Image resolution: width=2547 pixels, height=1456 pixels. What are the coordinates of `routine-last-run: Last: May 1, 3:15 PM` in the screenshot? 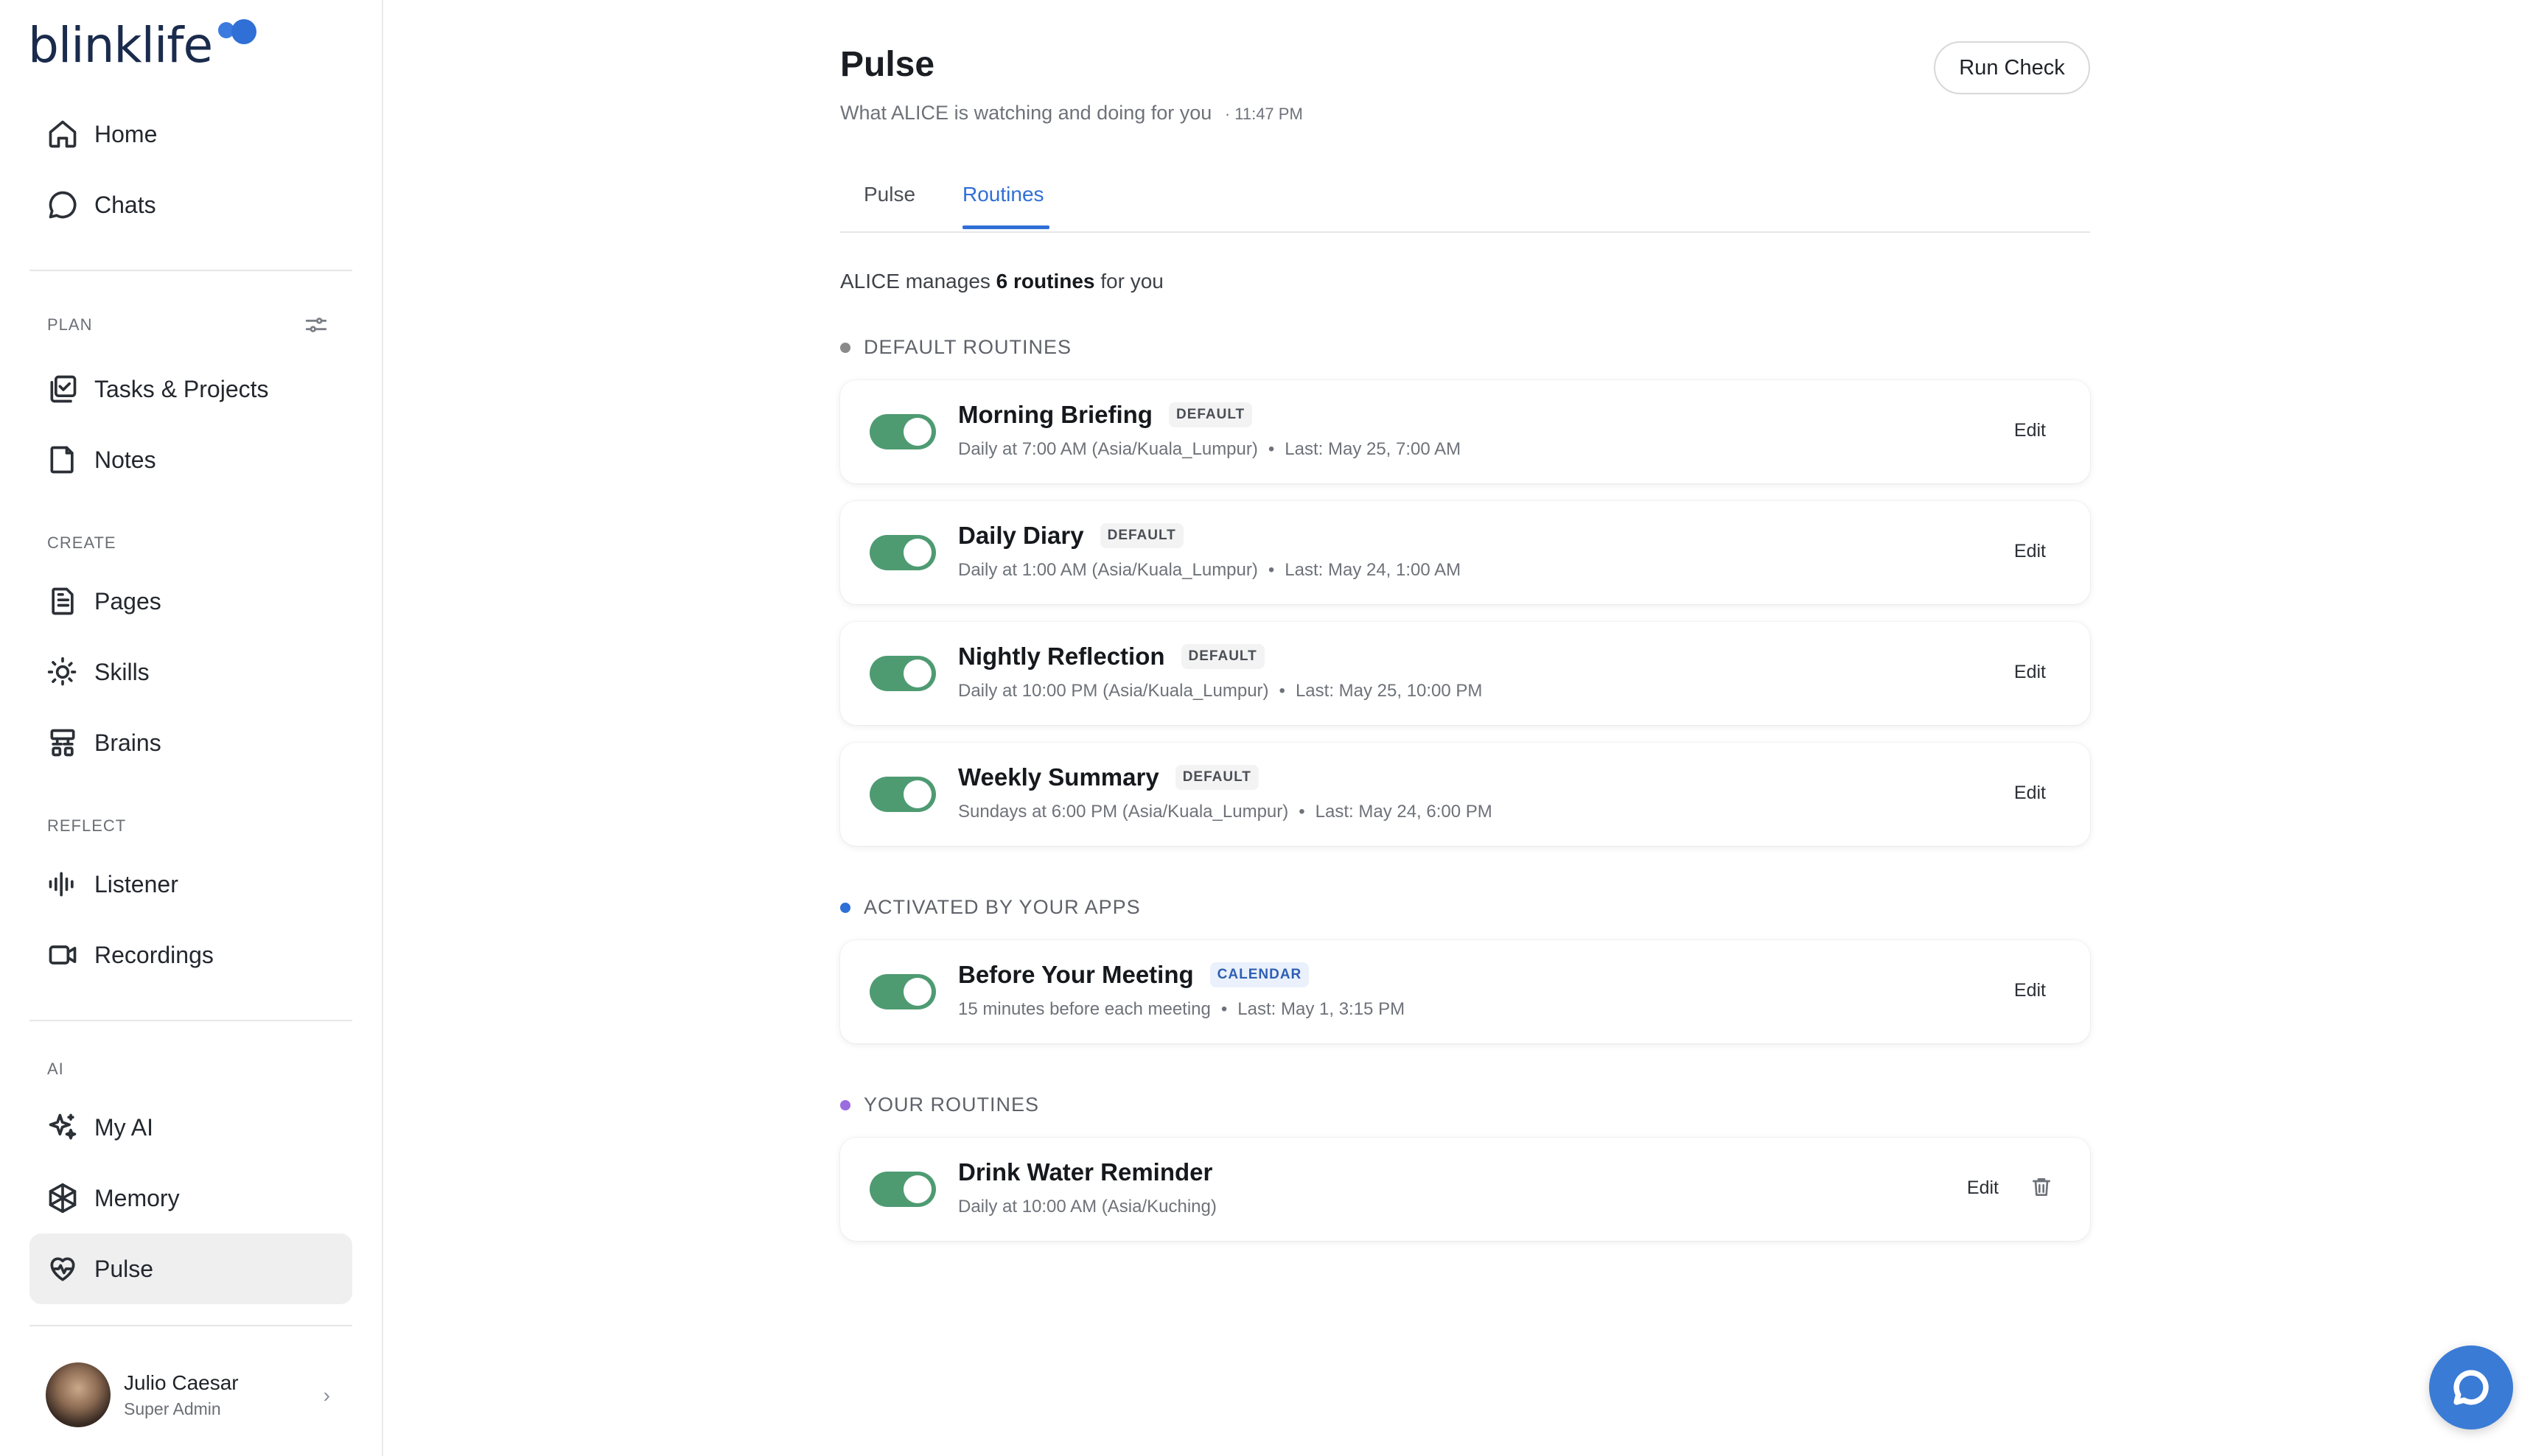 It's located at (1321, 1009).